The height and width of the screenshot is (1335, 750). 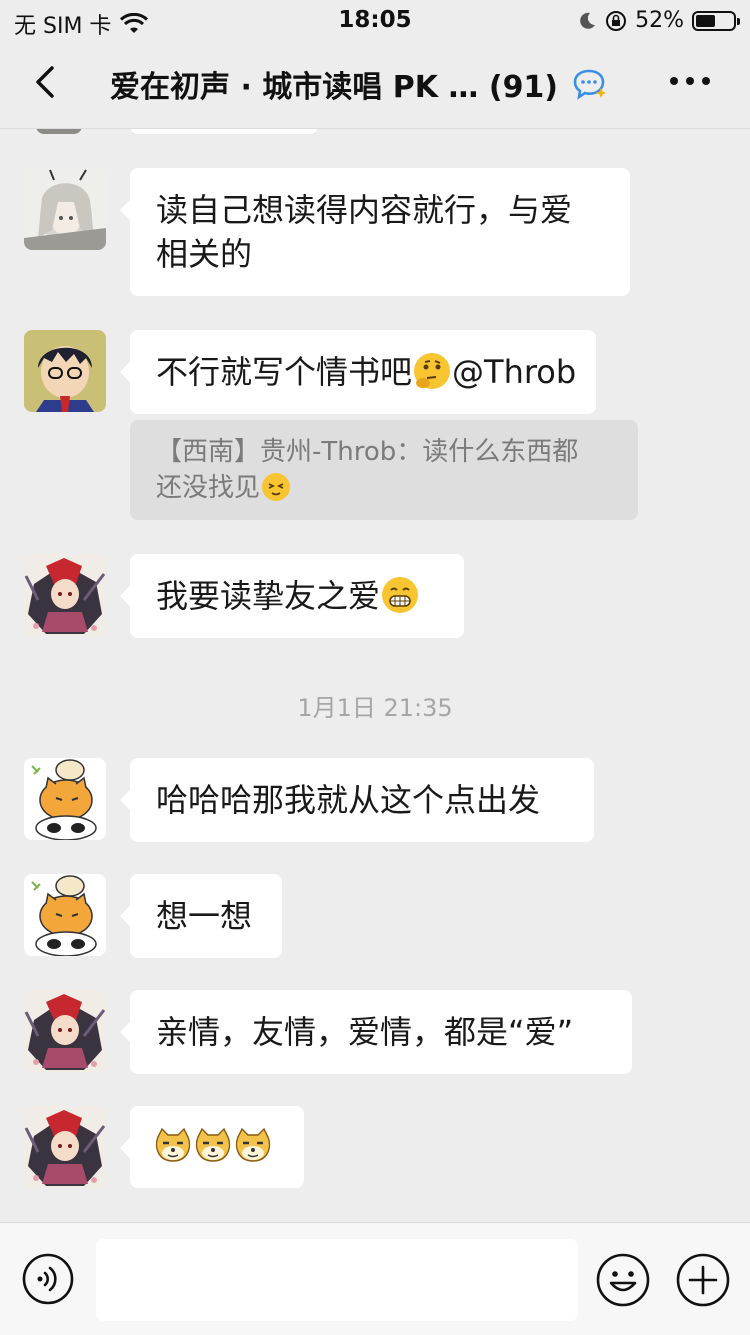 I want to click on message-text: 我要读挚友之爱, so click(x=268, y=596).